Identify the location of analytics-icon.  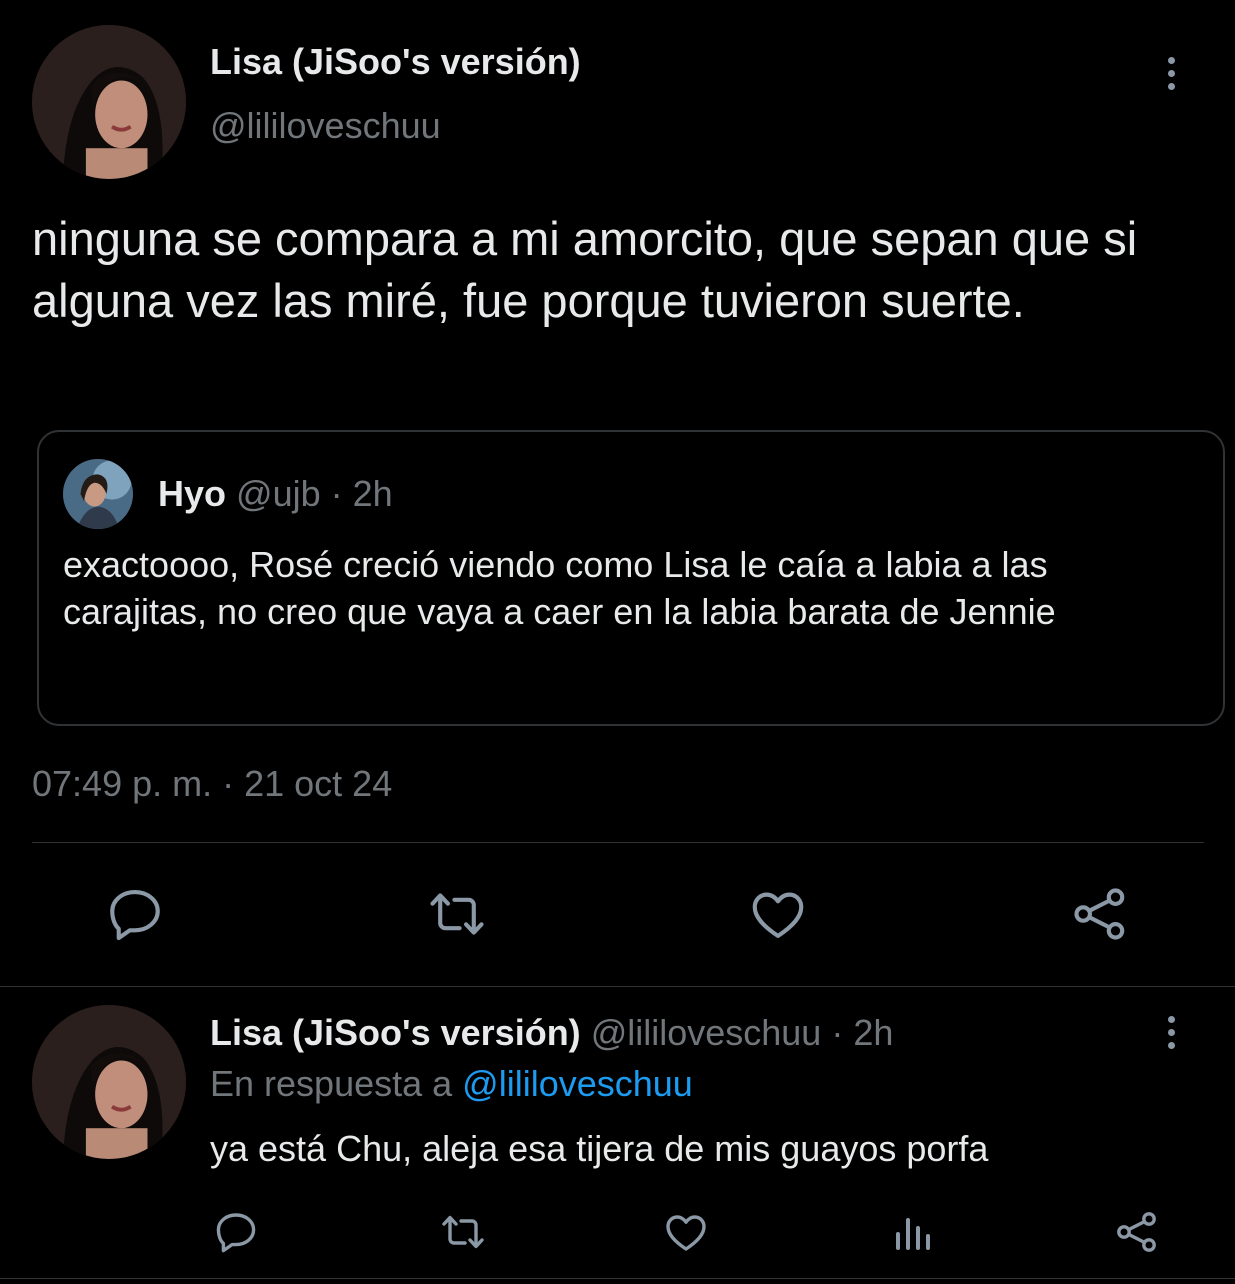
(912, 1232).